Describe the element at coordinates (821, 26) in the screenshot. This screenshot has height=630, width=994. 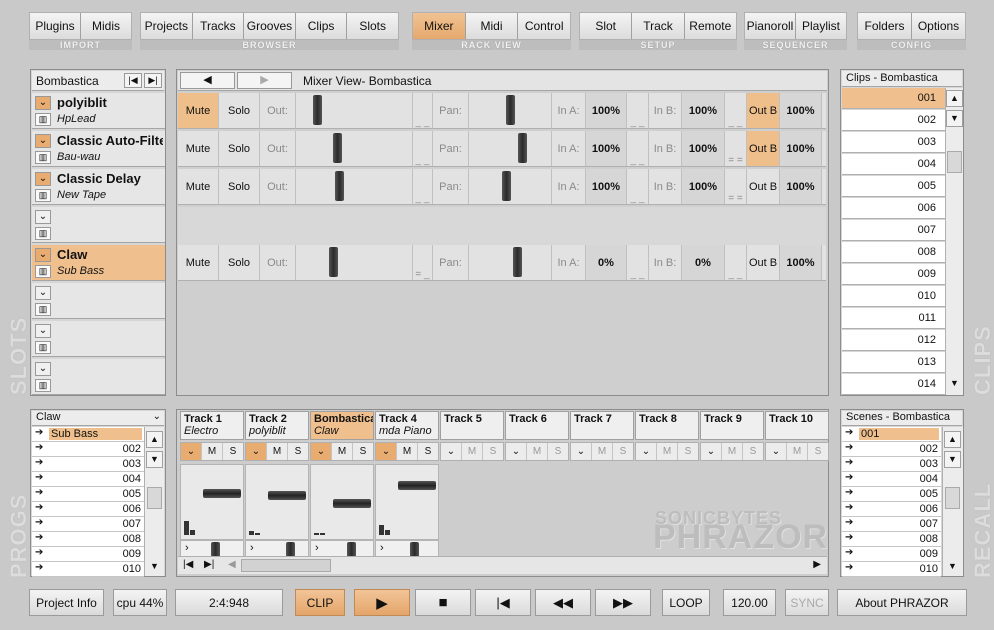
I see `toolbar-button-playlist: Playlist` at that location.